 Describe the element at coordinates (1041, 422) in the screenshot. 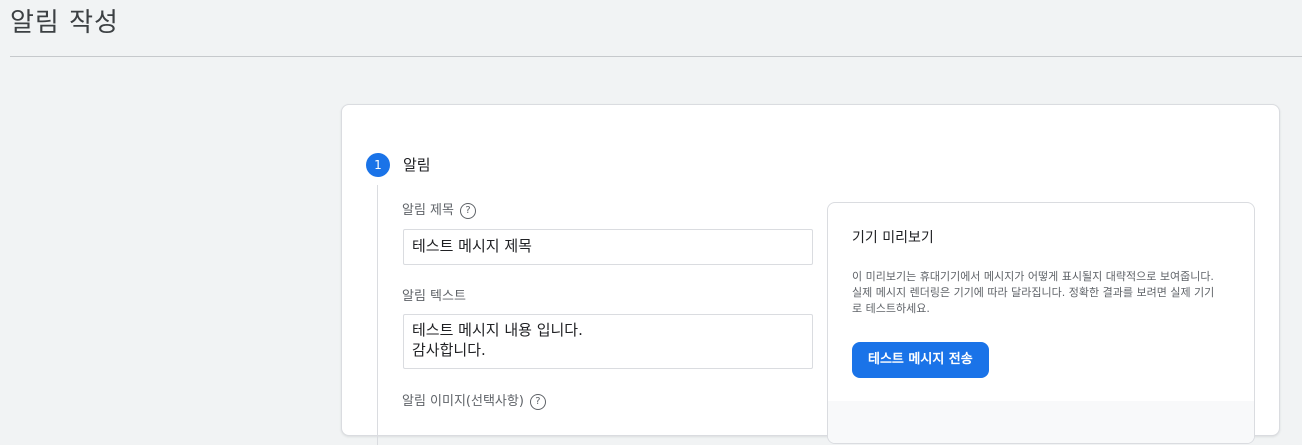

I see `device-preview-area` at that location.